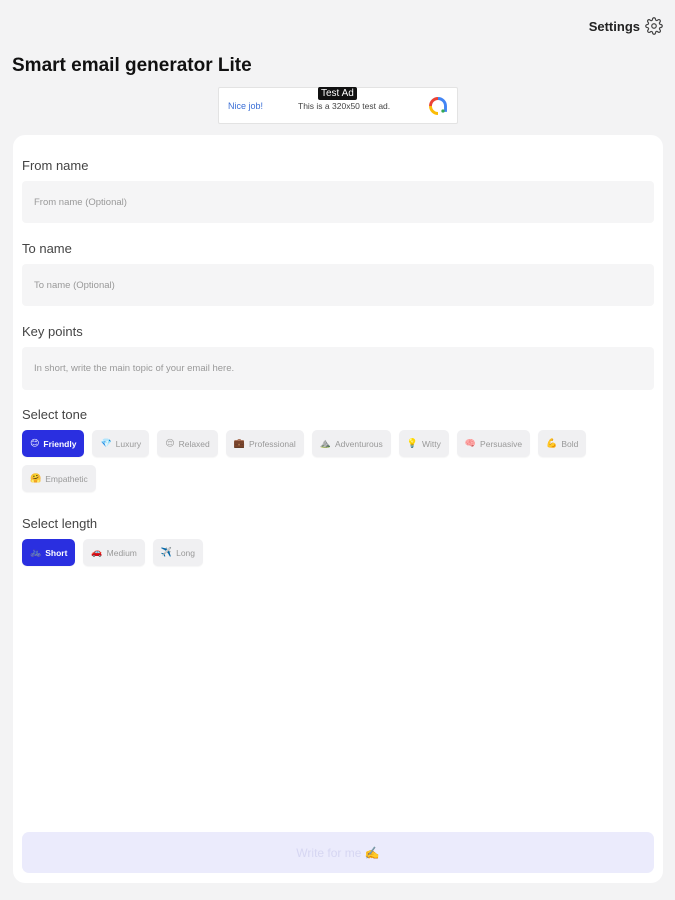 The image size is (675, 900). Describe the element at coordinates (52, 331) in the screenshot. I see `key-points-label: Key points` at that location.